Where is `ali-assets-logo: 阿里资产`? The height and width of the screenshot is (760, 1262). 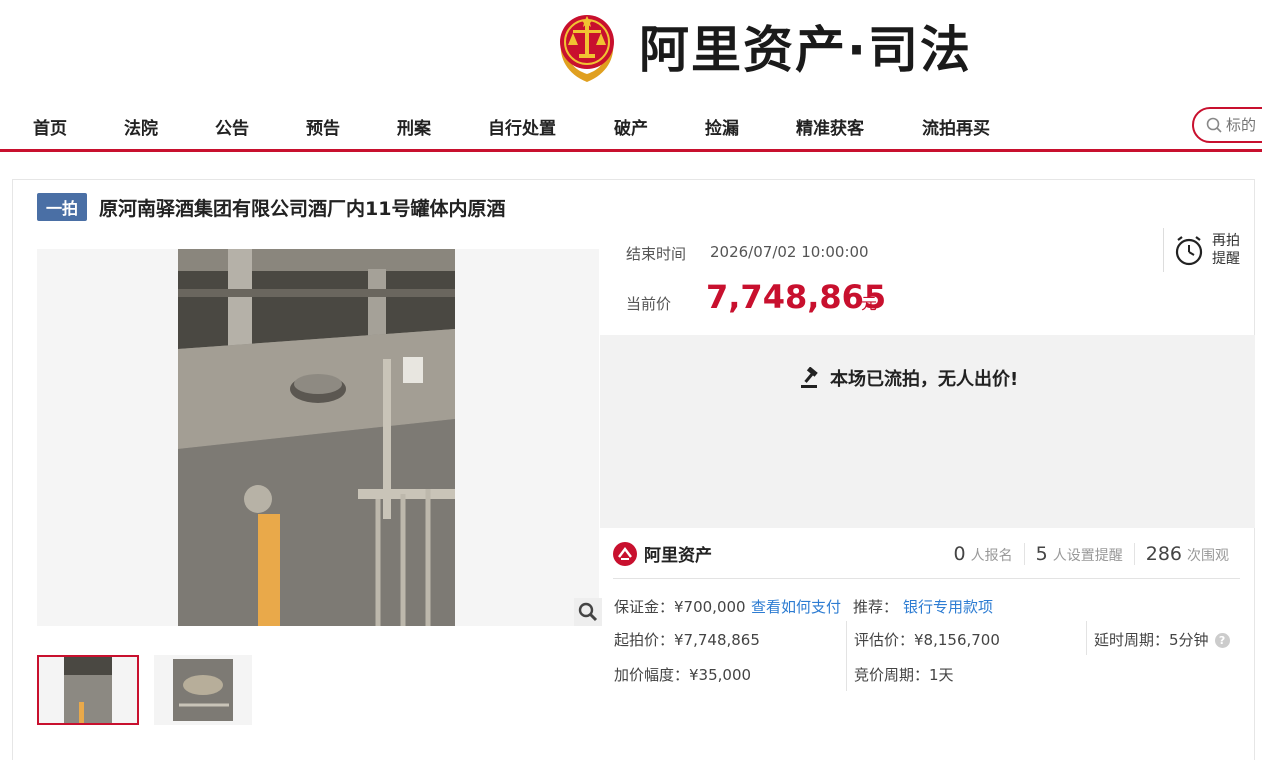
ali-assets-logo: 阿里资产 is located at coordinates (662, 553).